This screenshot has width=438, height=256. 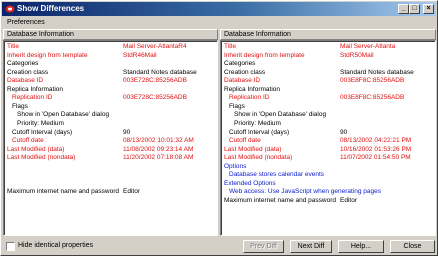 What do you see at coordinates (263, 246) in the screenshot?
I see `prev-diff-button: Prev Diff` at bounding box center [263, 246].